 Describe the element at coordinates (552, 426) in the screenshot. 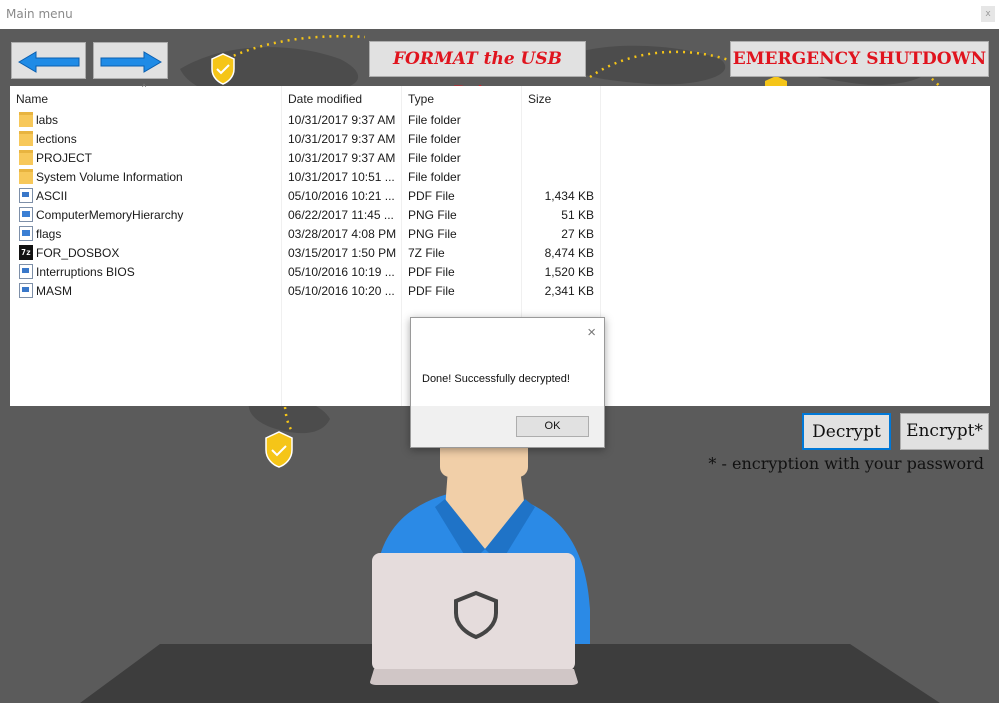

I see `ok-button: OK` at that location.